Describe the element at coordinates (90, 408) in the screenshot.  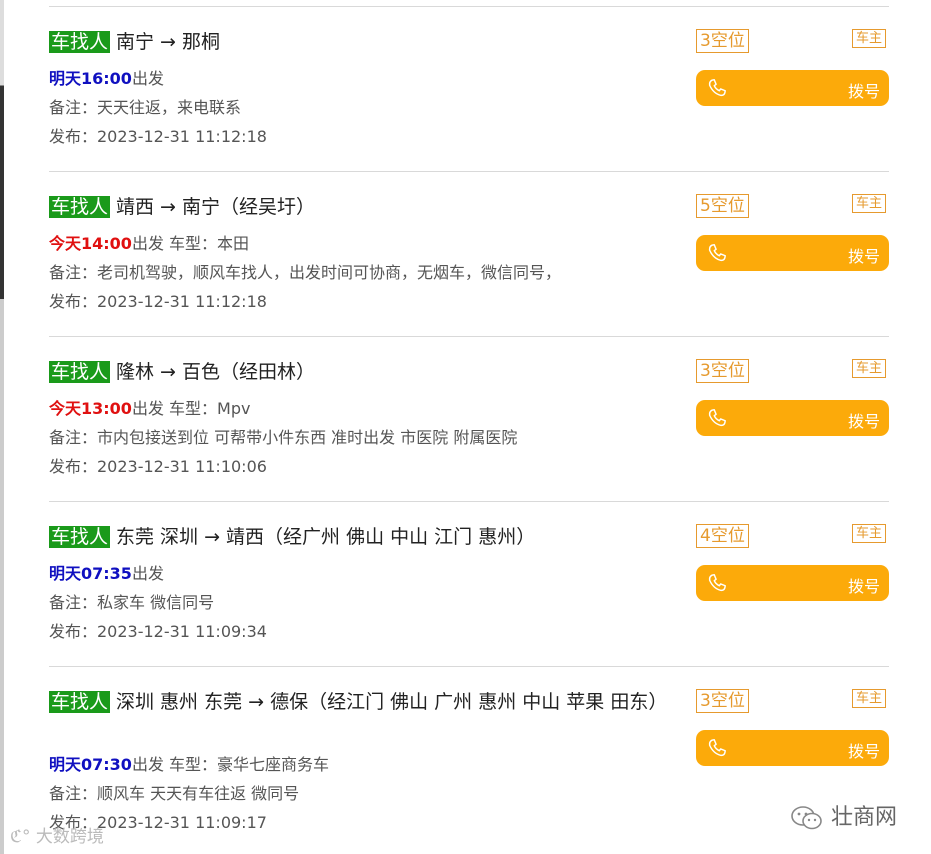
I see `ride-time: 今天13:00` at that location.